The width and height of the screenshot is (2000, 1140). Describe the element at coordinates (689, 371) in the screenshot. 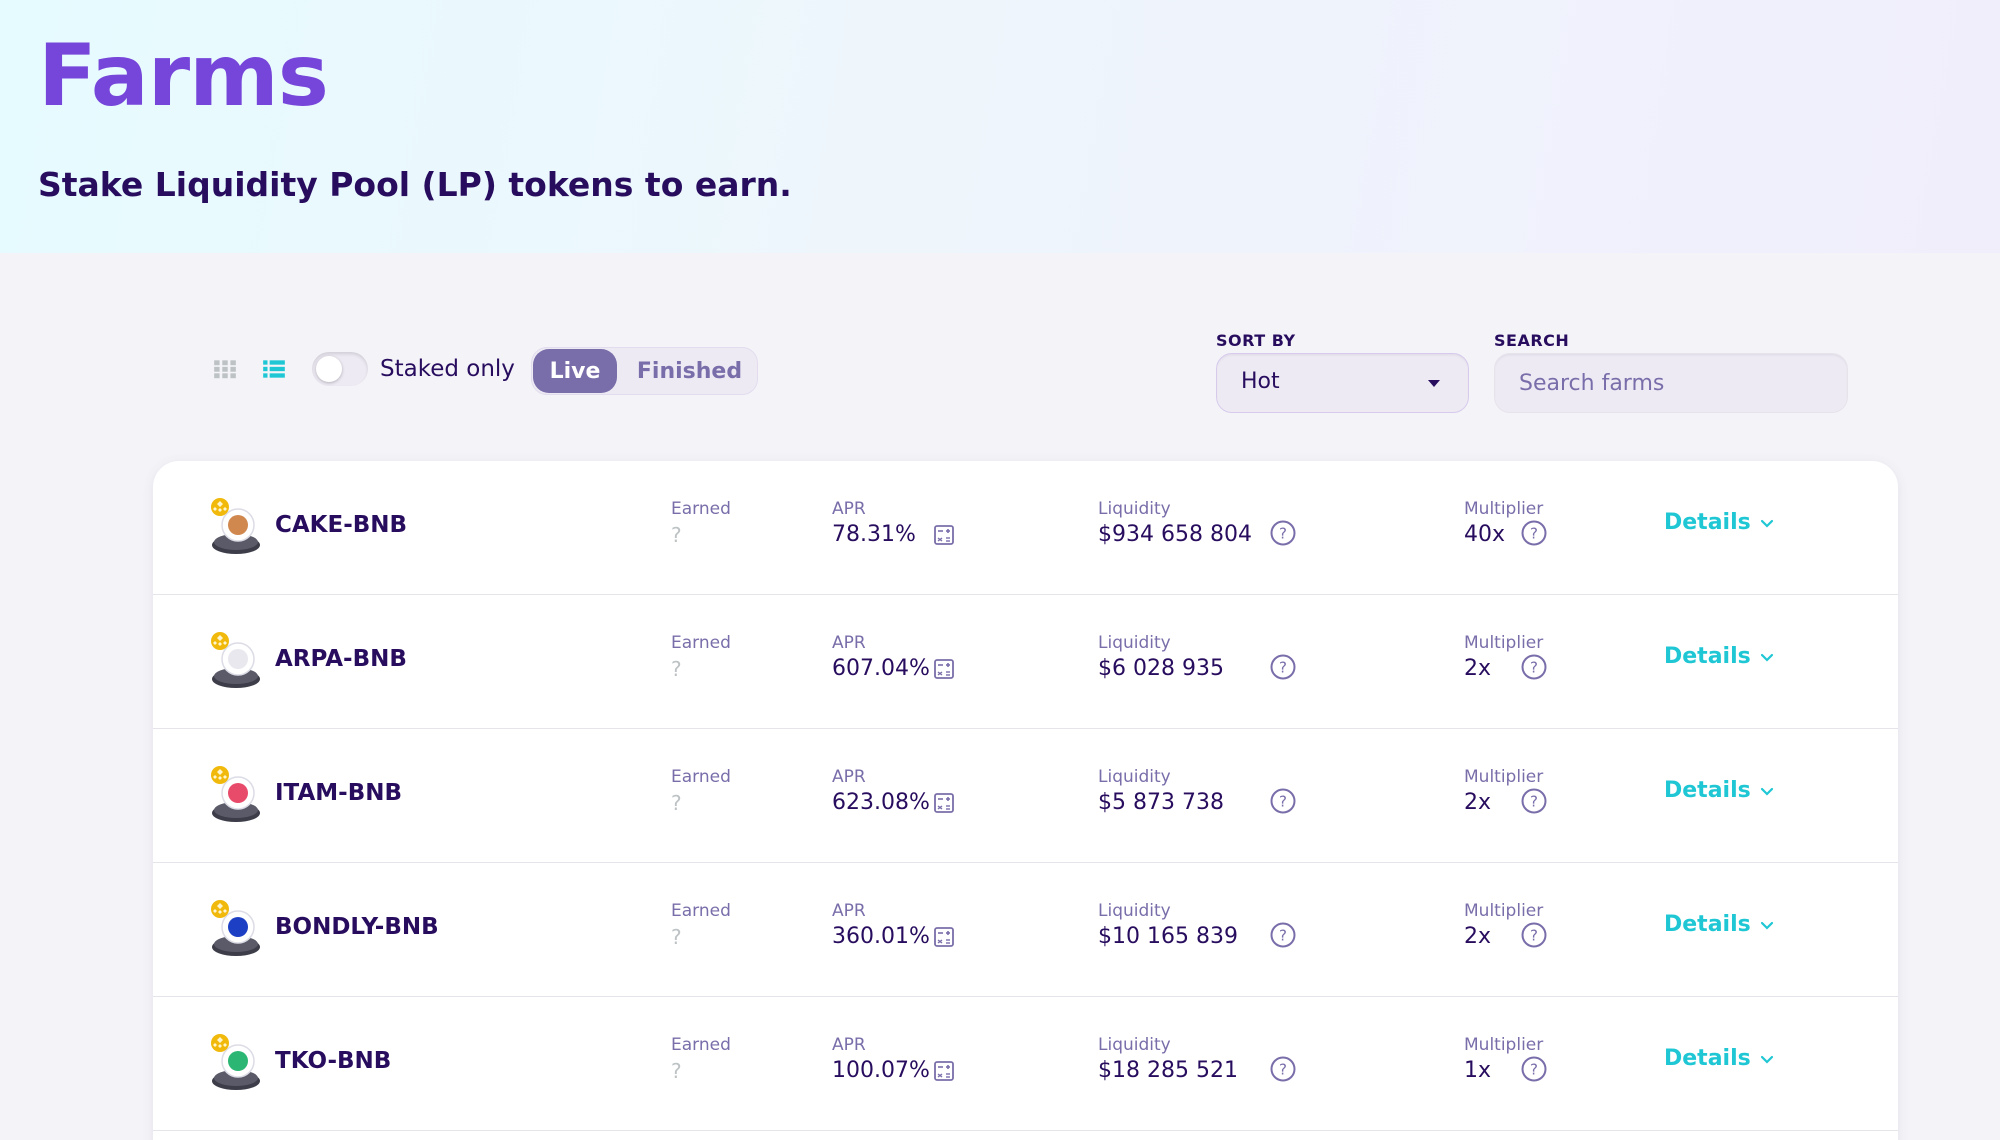

I see `tab-finished: Finished` at that location.